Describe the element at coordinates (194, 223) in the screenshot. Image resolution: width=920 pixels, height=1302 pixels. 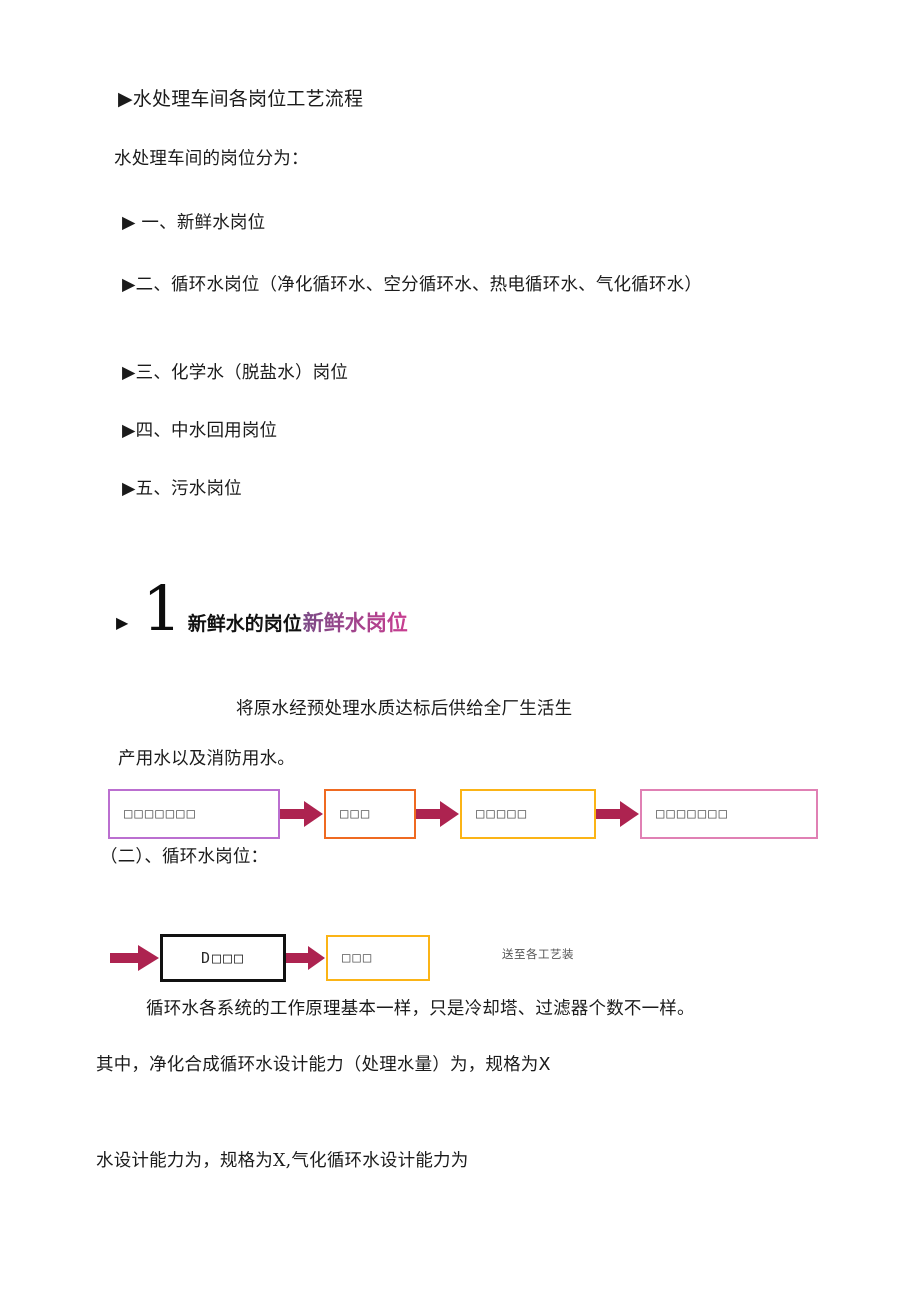
I see `list-item-fresh-water: ▶ 一、新鲜水岗位` at that location.